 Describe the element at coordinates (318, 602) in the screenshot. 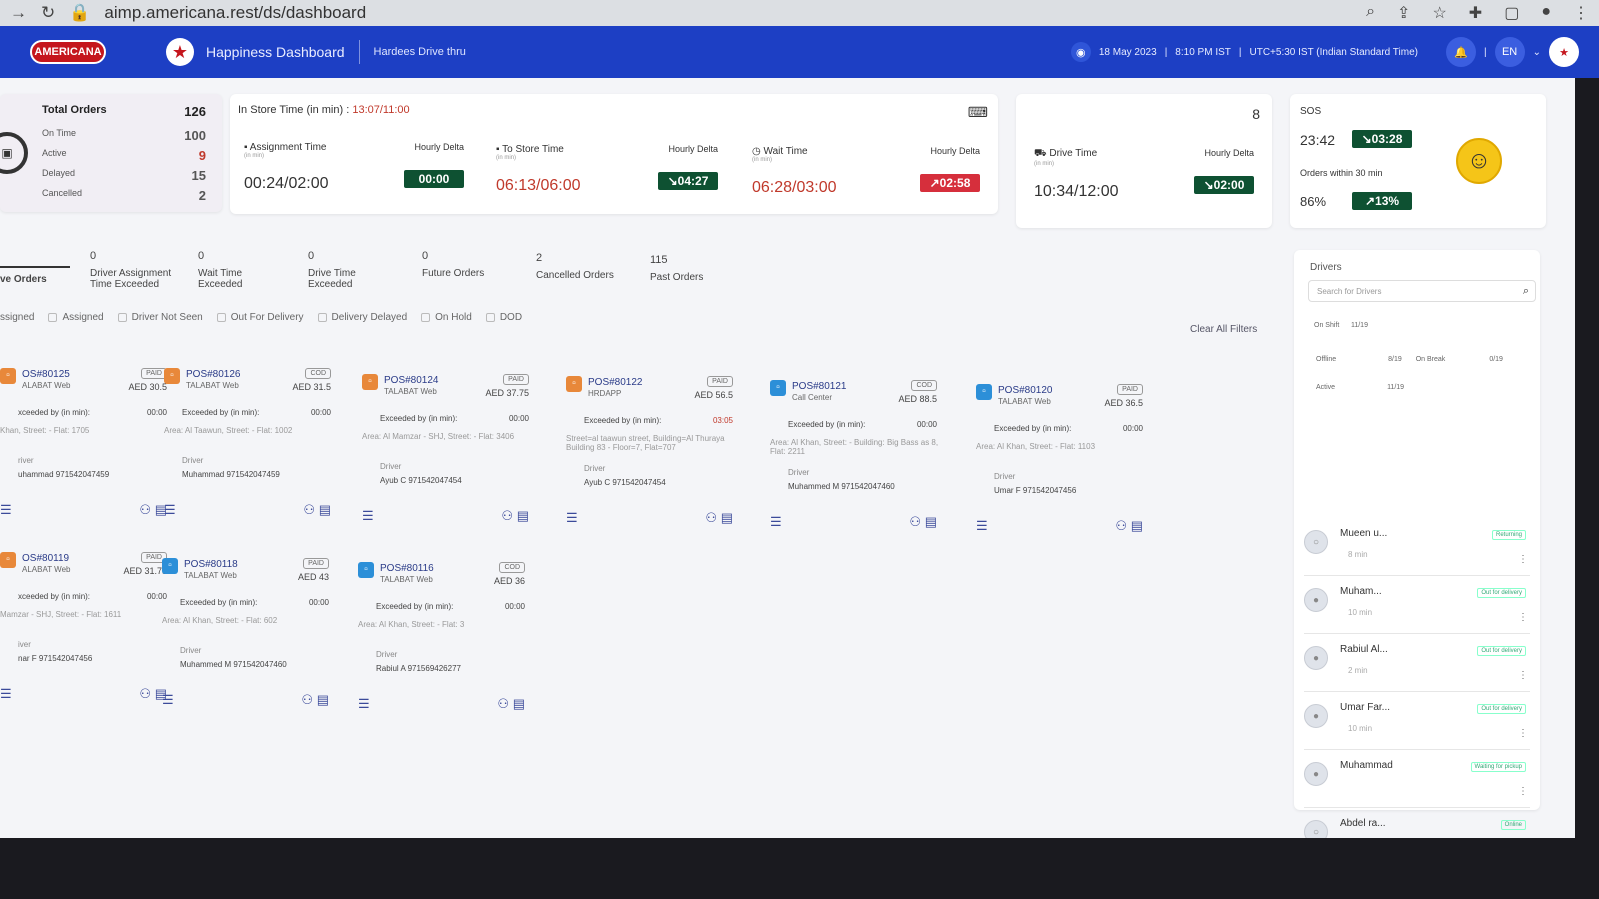

I see `exceeded-value: 00:00` at that location.